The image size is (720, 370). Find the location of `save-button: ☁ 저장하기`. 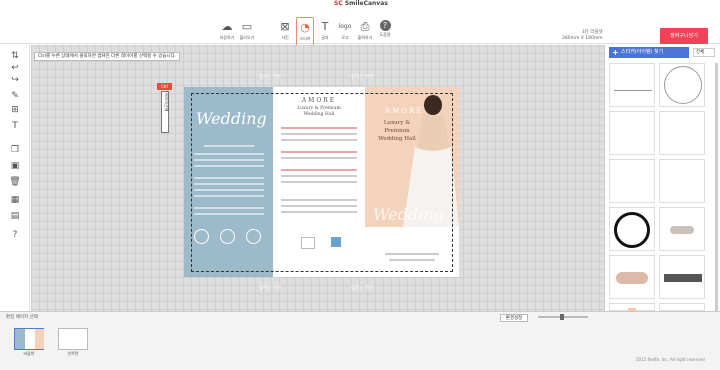

save-button: ☁ 저장하기 is located at coordinates (227, 30).